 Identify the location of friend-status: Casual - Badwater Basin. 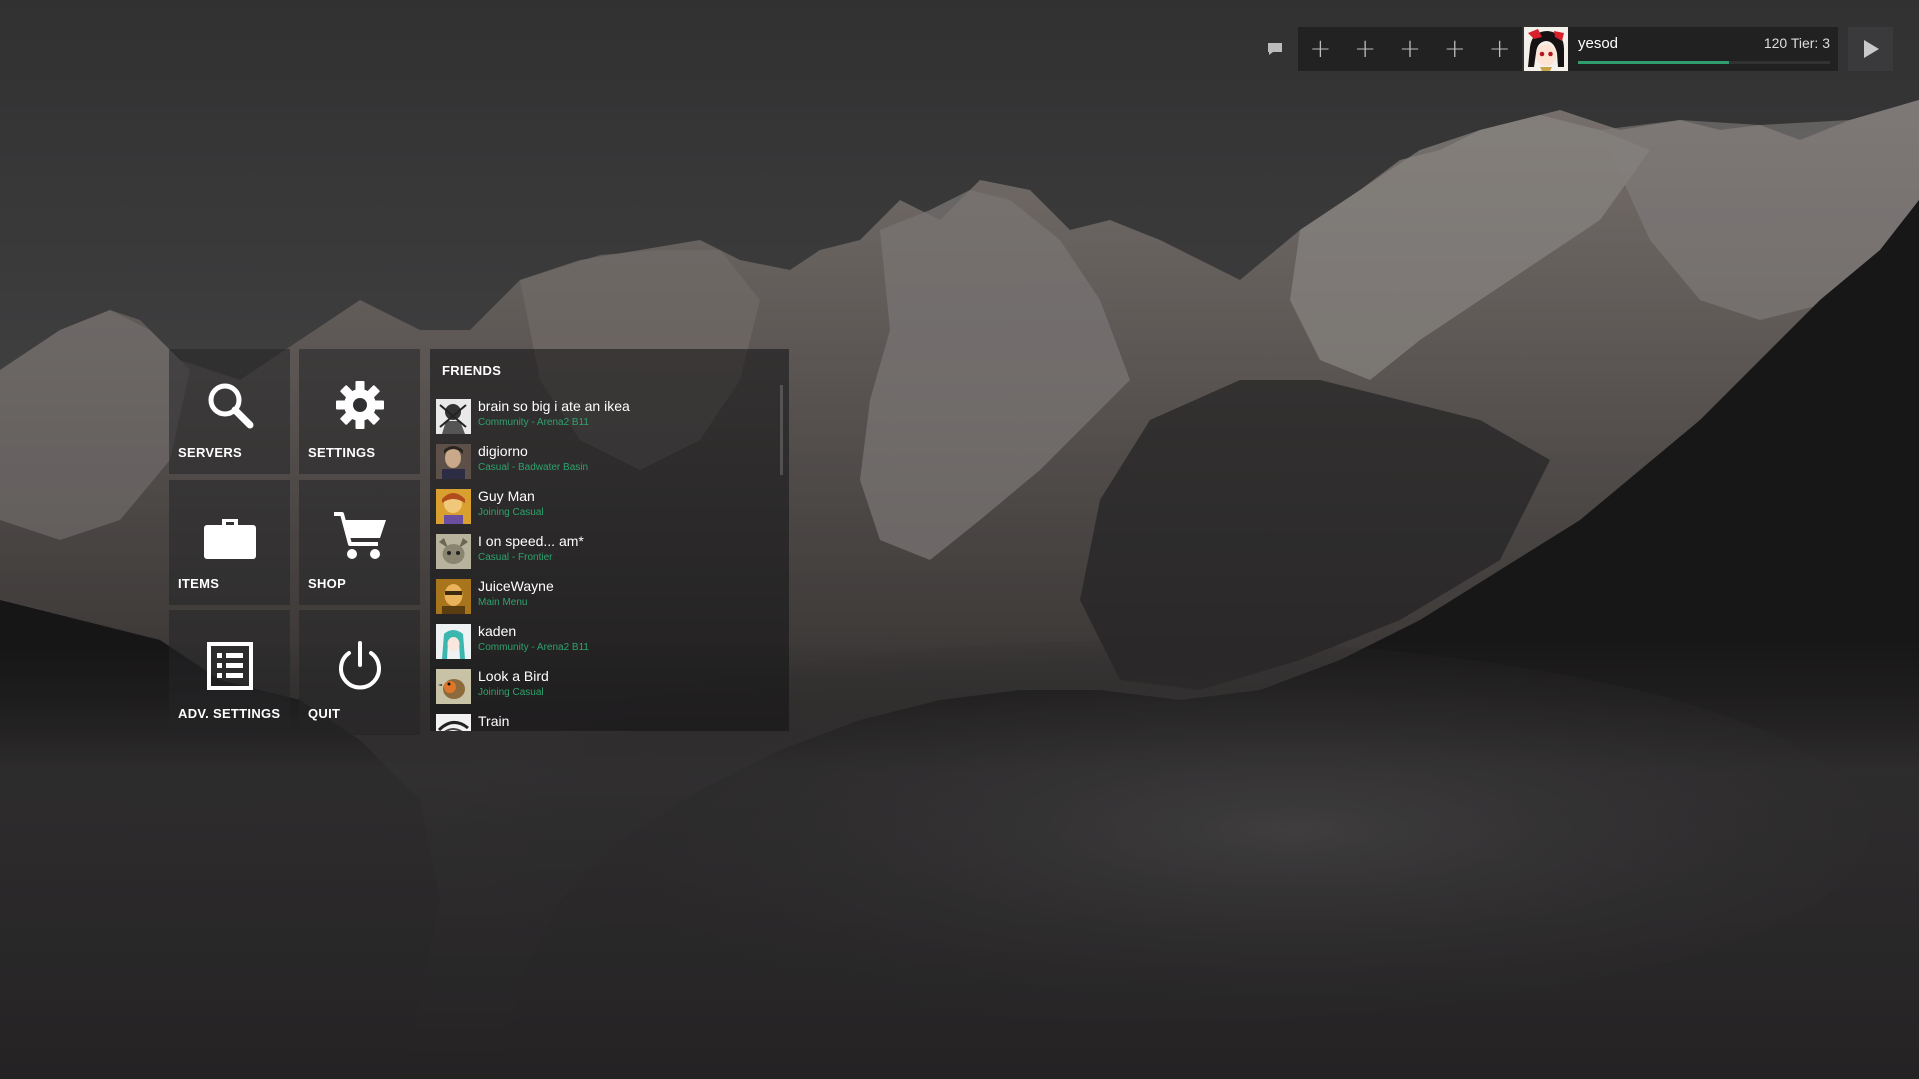
(533, 467).